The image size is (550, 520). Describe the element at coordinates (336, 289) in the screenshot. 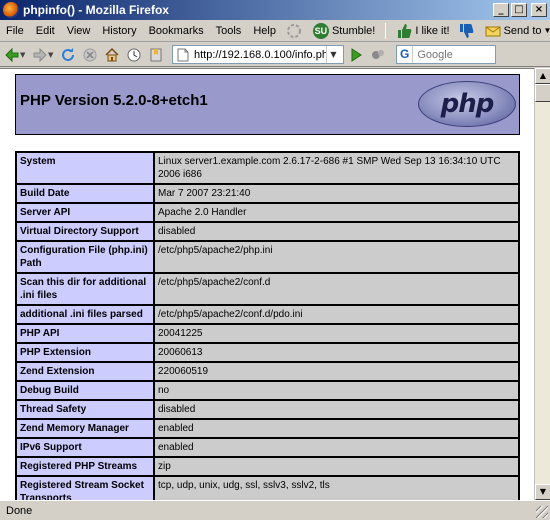

I see `row-value: /etc/php5/apache2/conf.d` at that location.